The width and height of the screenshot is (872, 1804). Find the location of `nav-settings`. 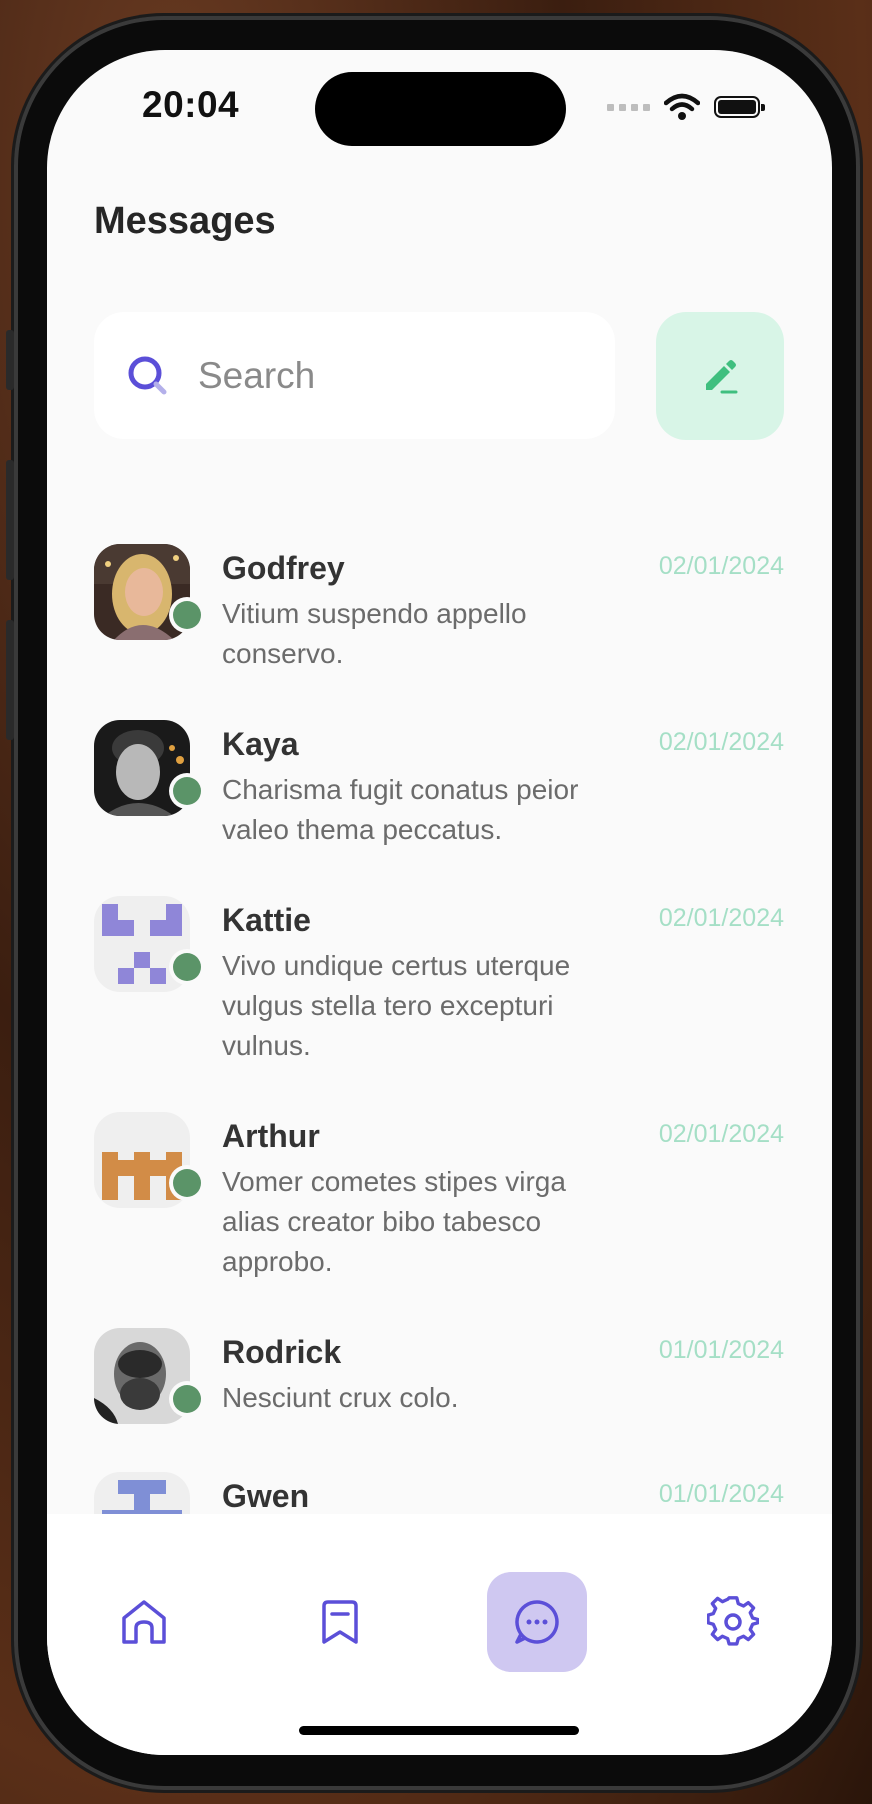

nav-settings is located at coordinates (733, 1622).